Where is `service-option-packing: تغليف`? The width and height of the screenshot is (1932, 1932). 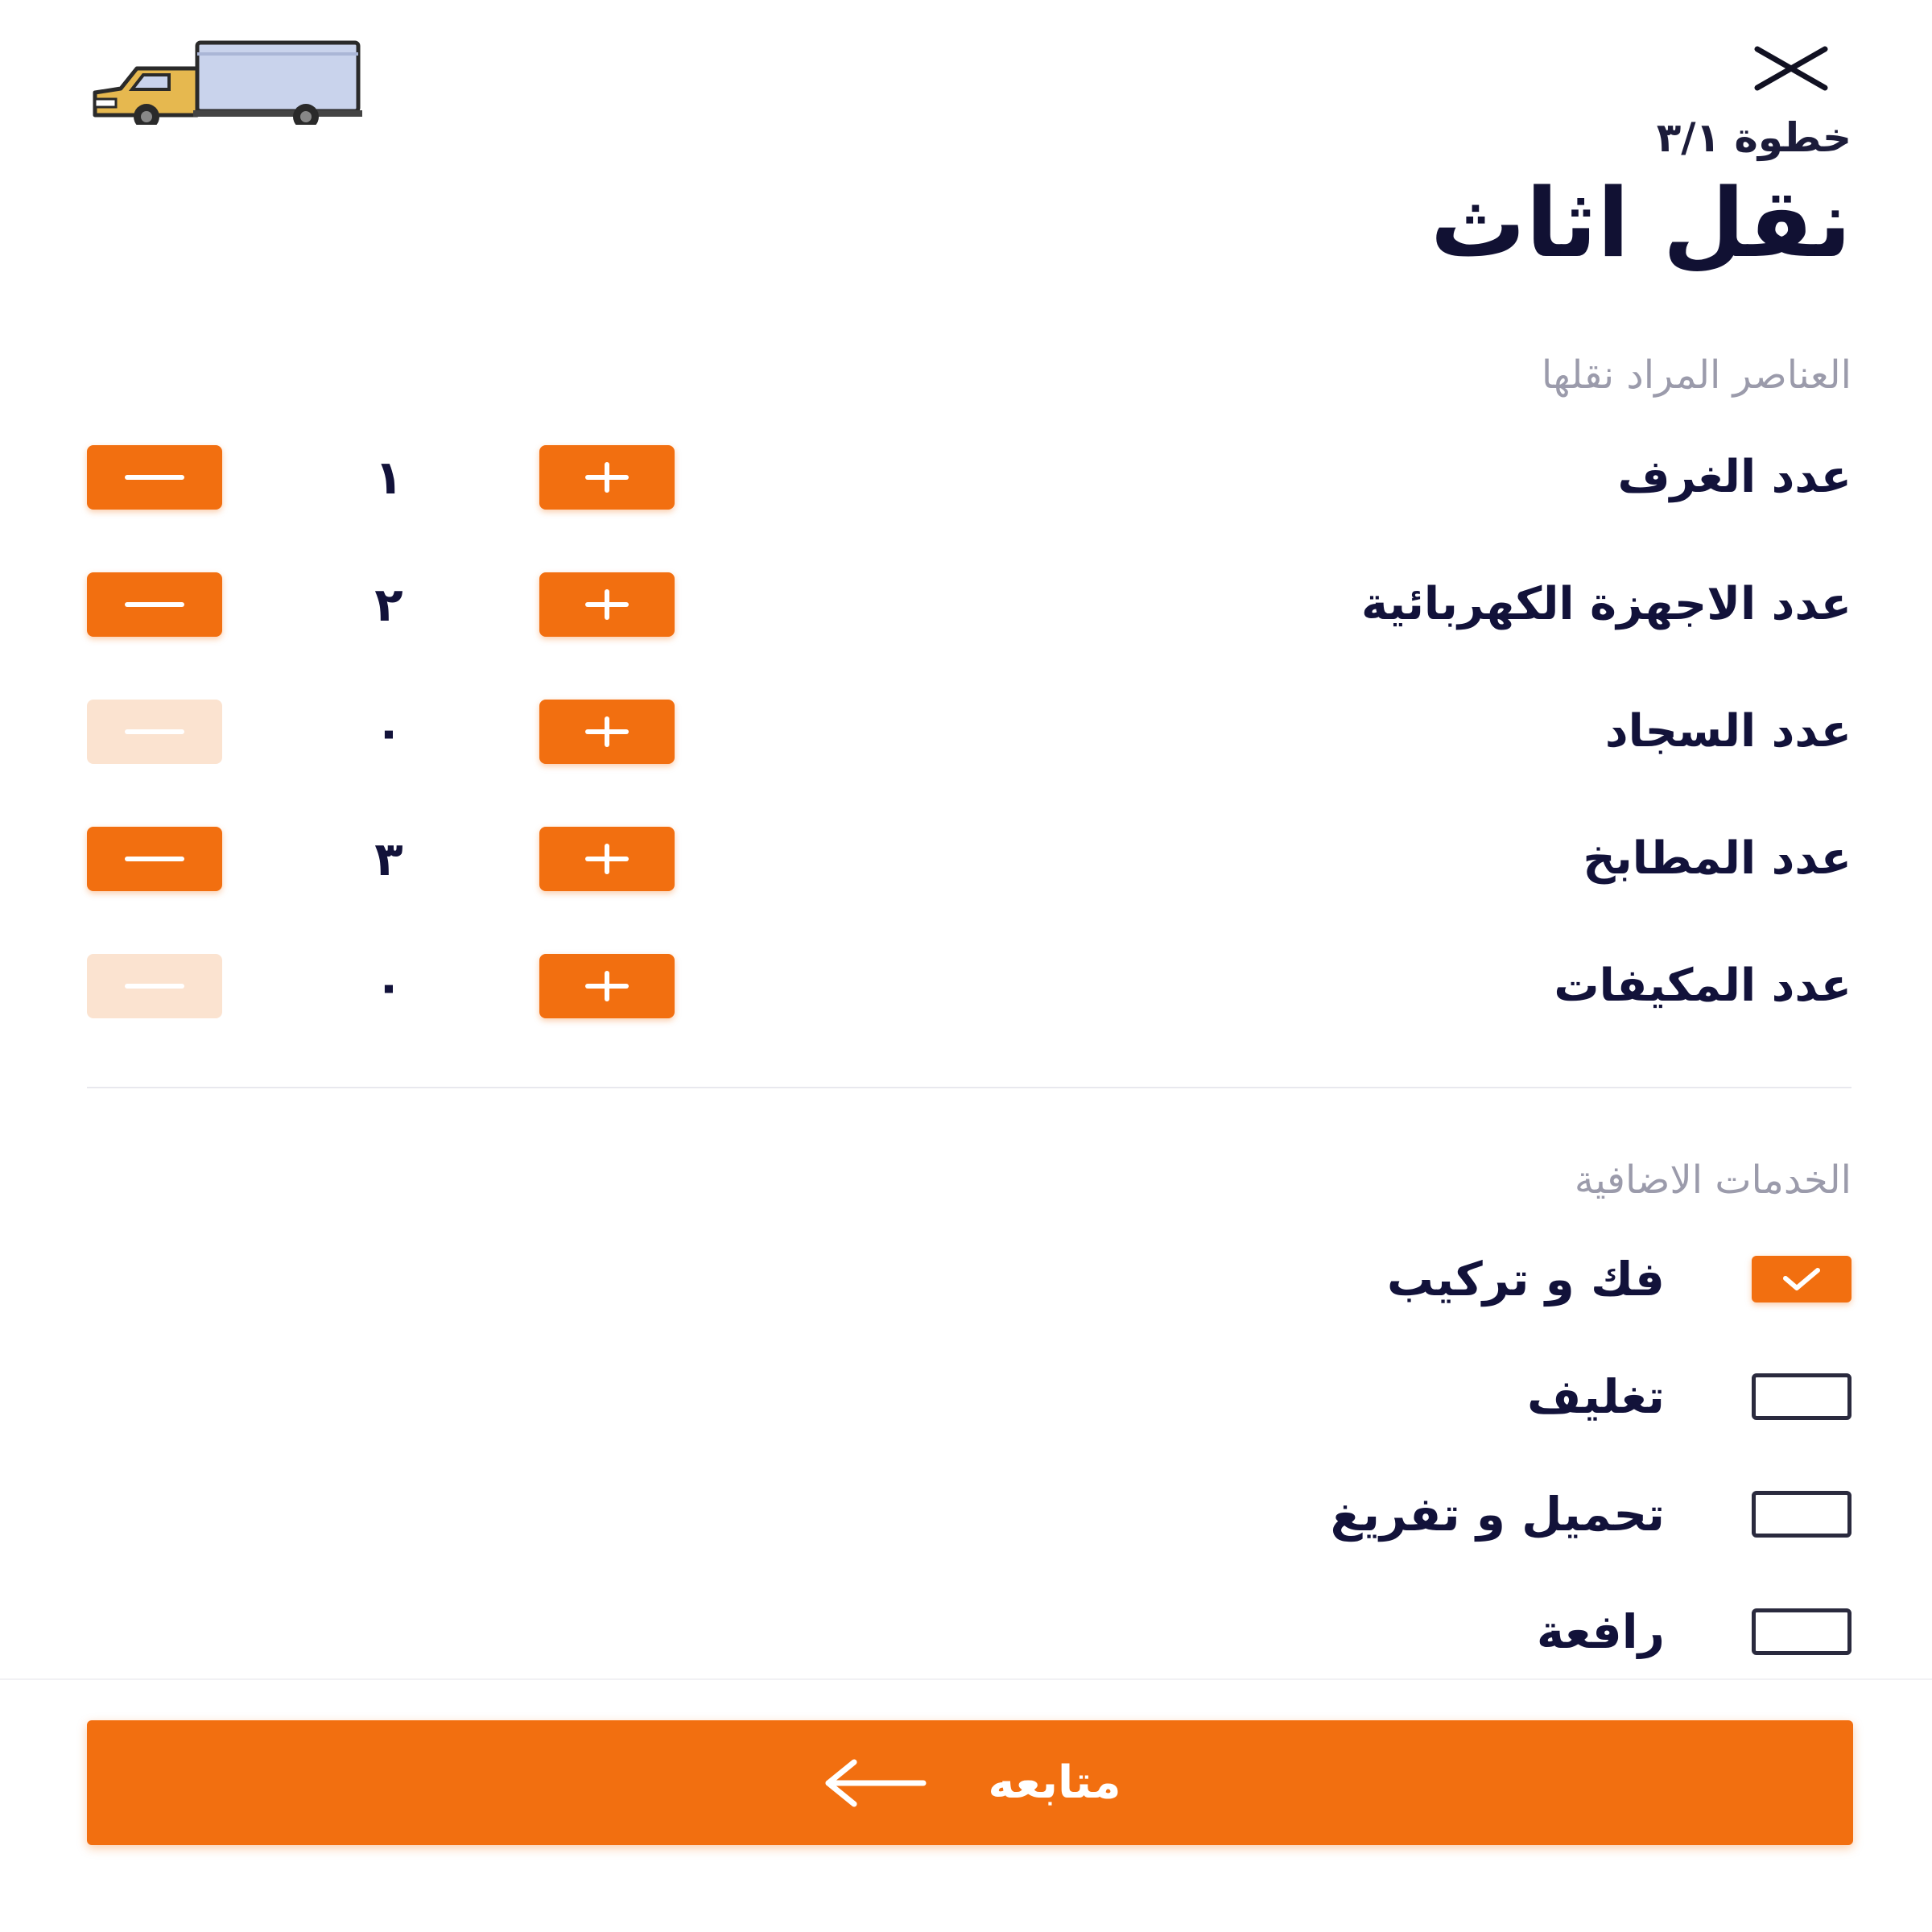 service-option-packing: تغليف is located at coordinates (969, 1399).